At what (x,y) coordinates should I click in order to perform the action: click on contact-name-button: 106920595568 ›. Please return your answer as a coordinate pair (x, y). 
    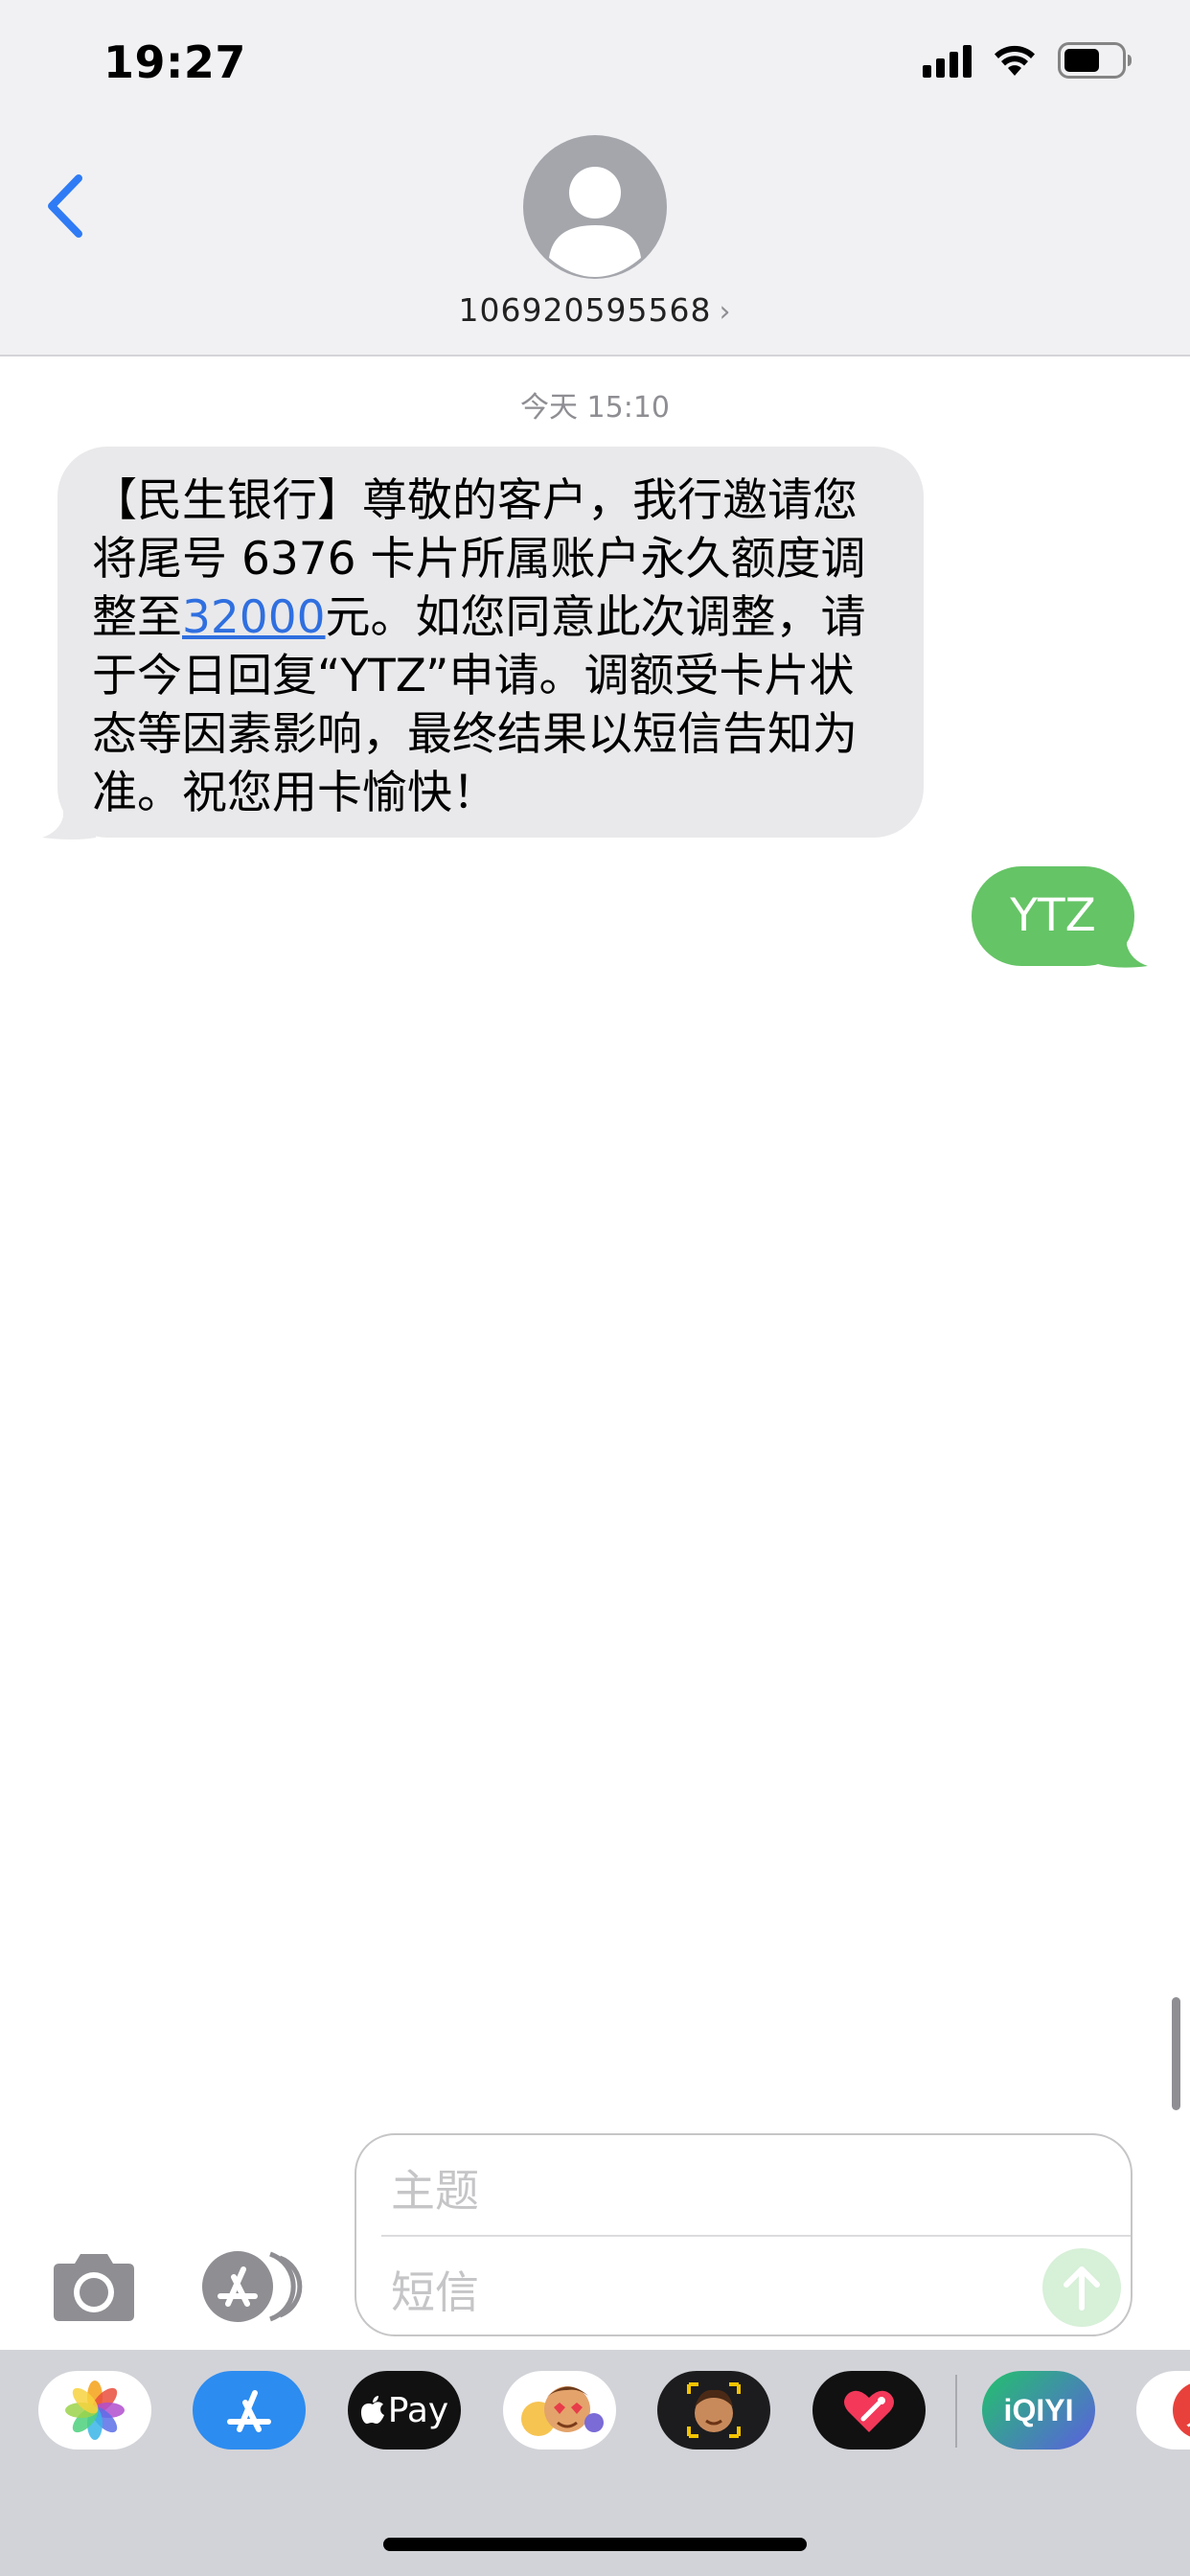
    Looking at the image, I should click on (595, 310).